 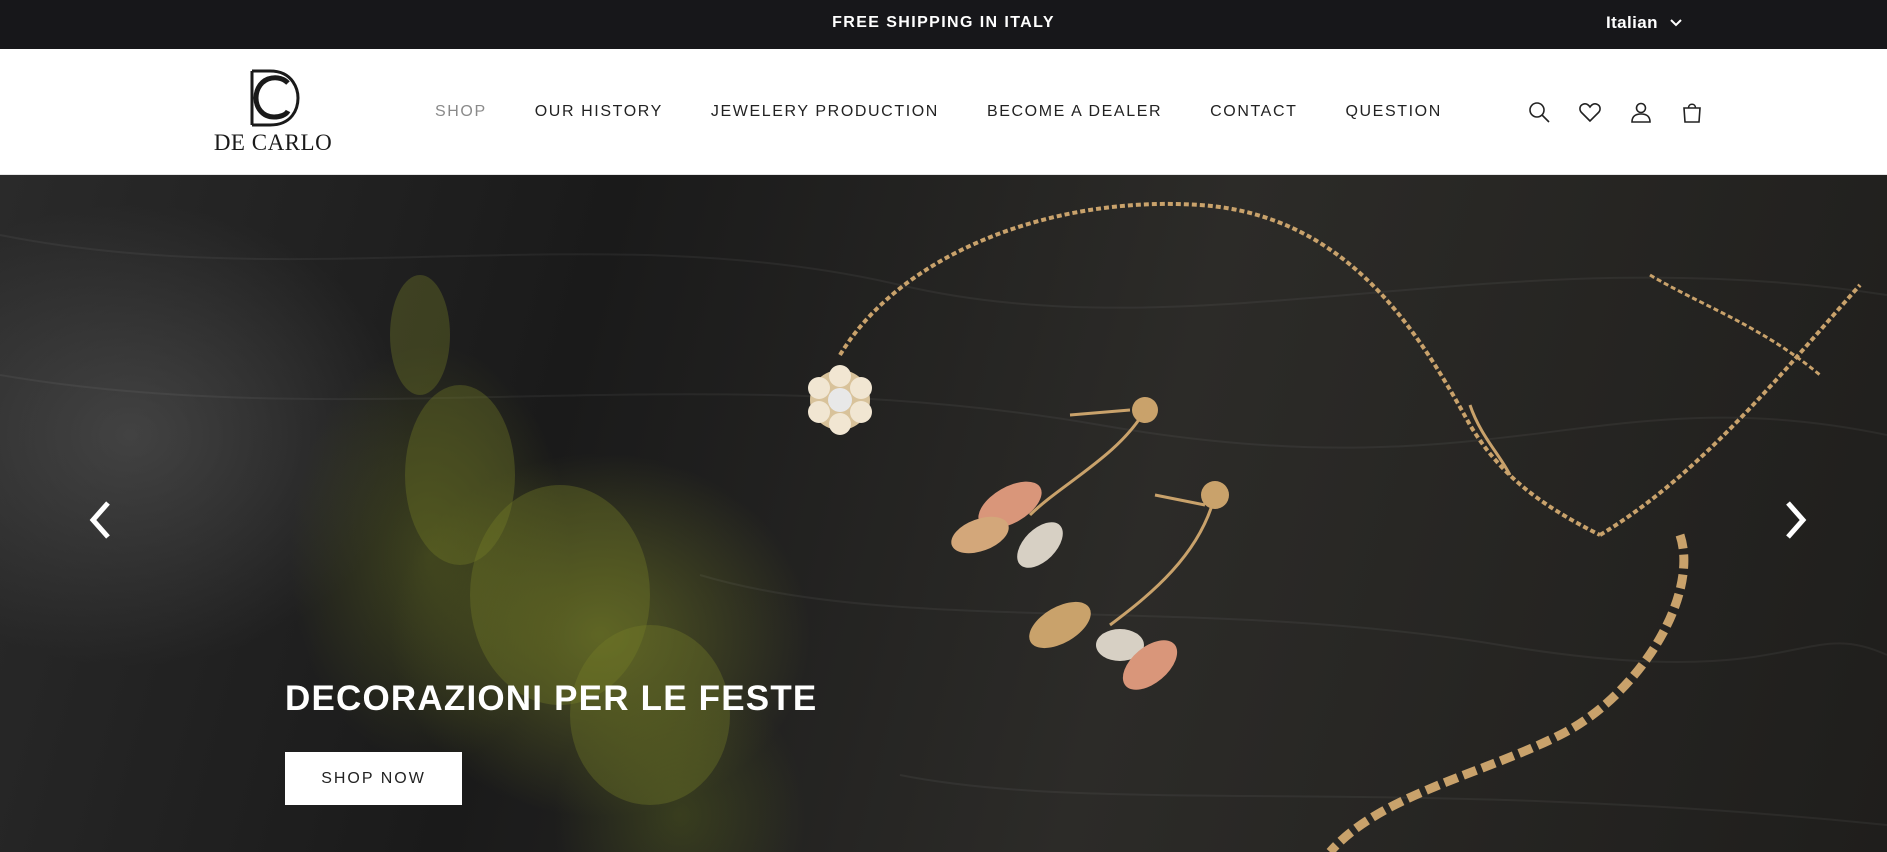 I want to click on shop-now-button: SHOP NOW, so click(x=373, y=778).